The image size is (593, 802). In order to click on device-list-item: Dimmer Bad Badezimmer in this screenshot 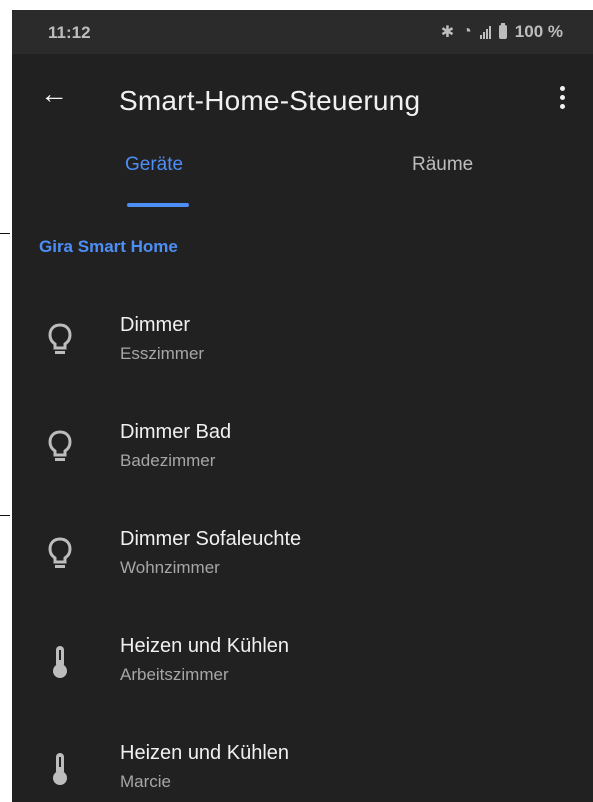, I will do `click(302, 455)`.